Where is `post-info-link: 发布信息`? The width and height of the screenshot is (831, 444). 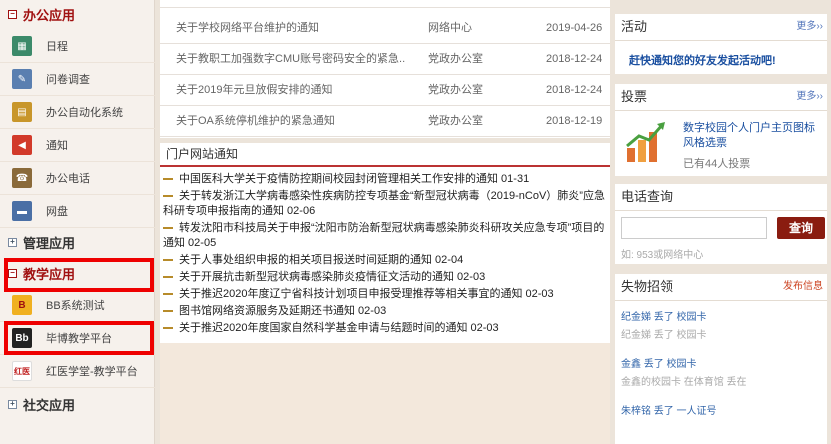
post-info-link: 发布信息 is located at coordinates (803, 287).